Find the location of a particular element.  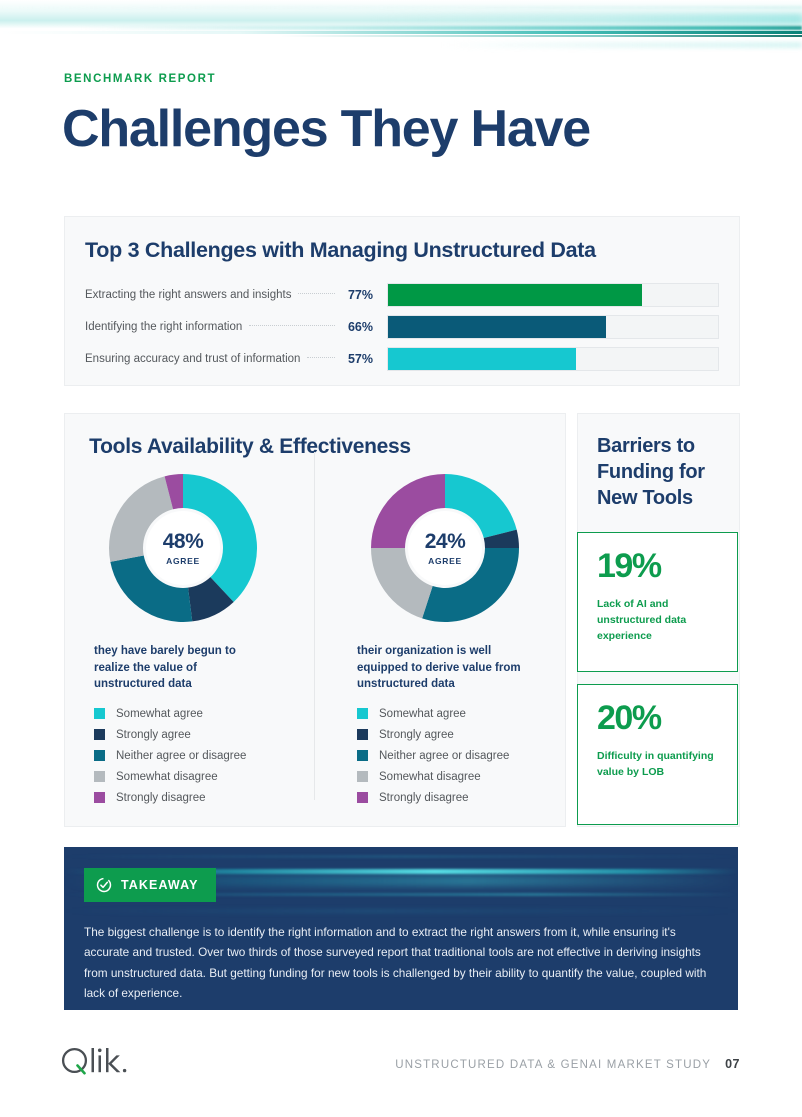

takeaway-badge-label: TAKEAWAY is located at coordinates (160, 885).